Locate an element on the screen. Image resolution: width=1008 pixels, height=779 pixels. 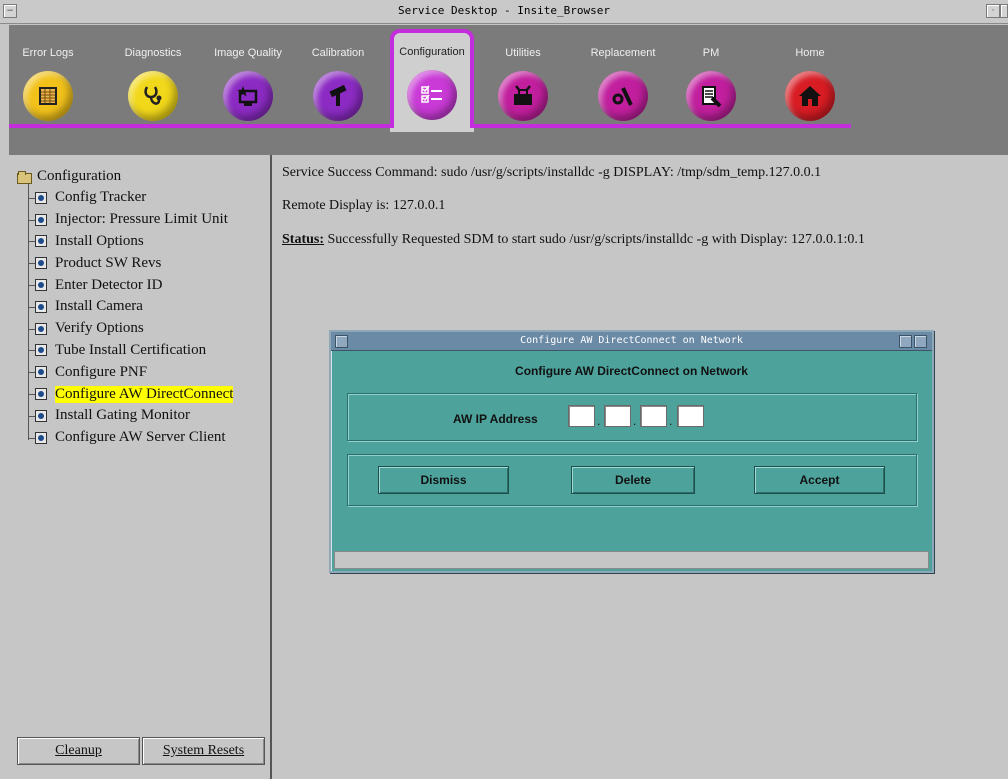
tree-item-label: Configure AW DirectConnect is located at coordinates (144, 394).